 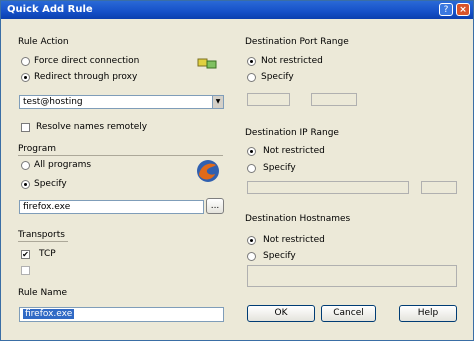 I want to click on port-to-input, so click(x=334, y=99).